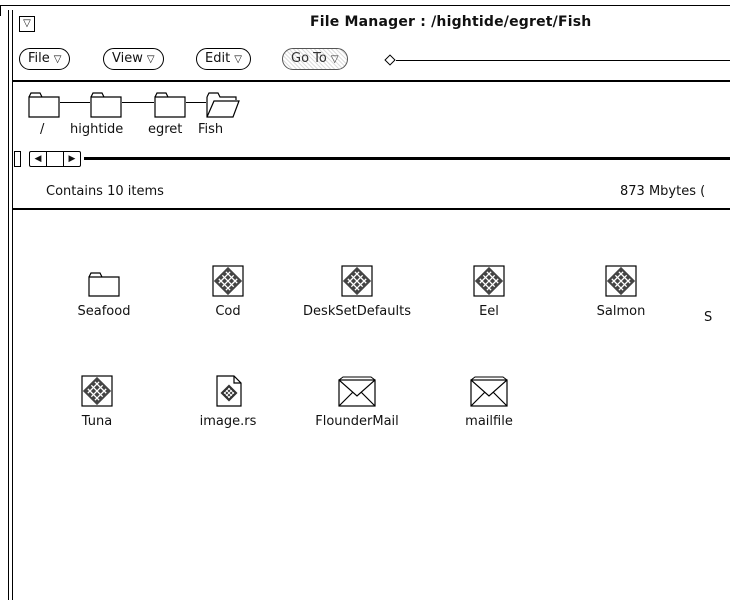 The height and width of the screenshot is (600, 730). Describe the element at coordinates (708, 317) in the screenshot. I see `file-name-label: S` at that location.